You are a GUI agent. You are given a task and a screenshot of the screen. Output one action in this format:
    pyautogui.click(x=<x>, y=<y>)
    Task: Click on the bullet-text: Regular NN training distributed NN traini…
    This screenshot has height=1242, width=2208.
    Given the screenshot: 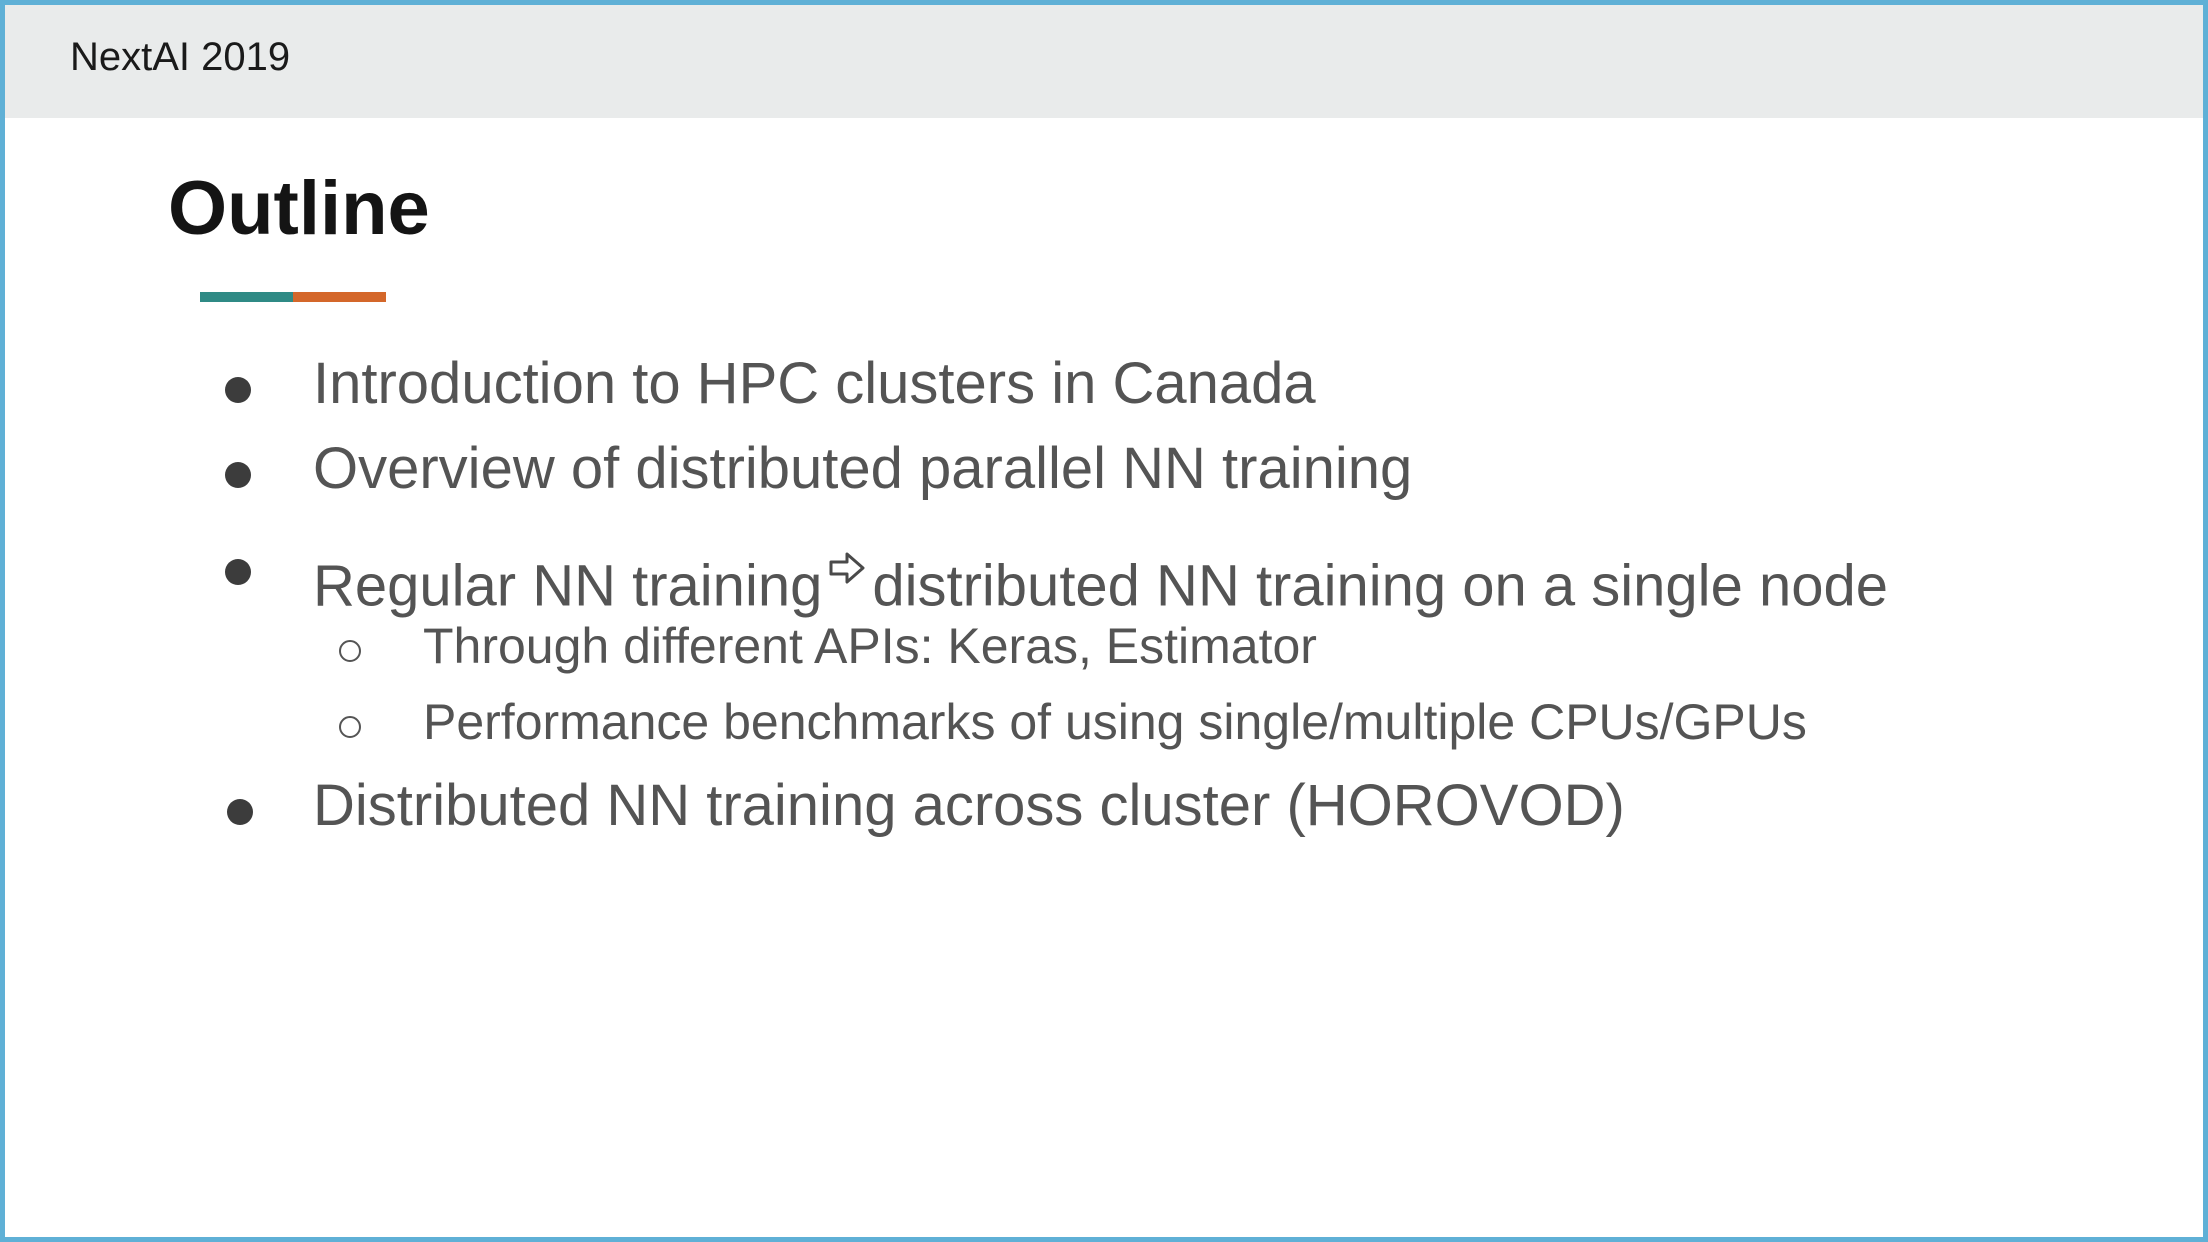 What is the action you would take?
    pyautogui.click(x=1100, y=575)
    